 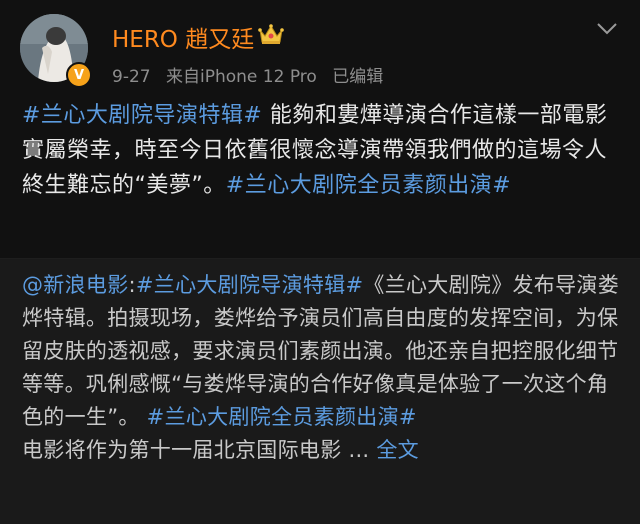 What do you see at coordinates (132, 285) in the screenshot?
I see `repost-colon: :` at bounding box center [132, 285].